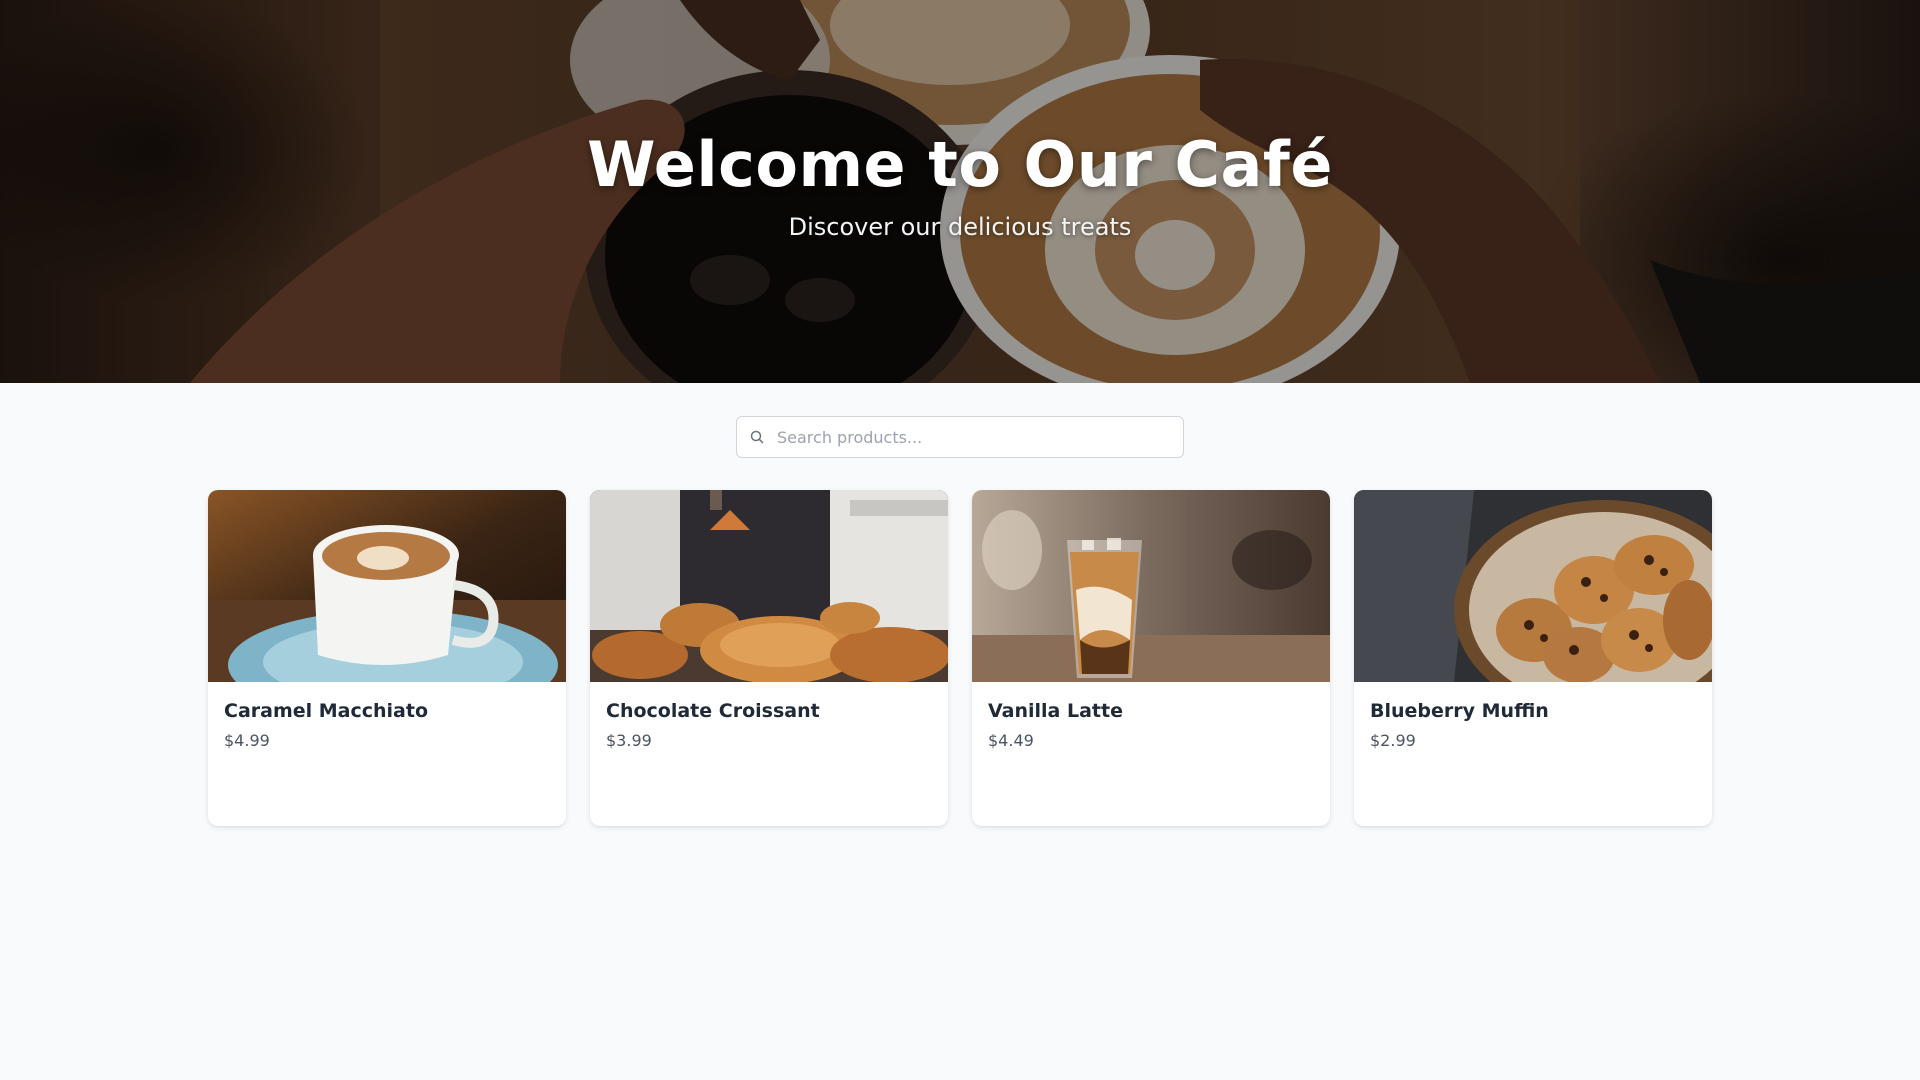 The height and width of the screenshot is (1080, 1920). Describe the element at coordinates (326, 711) in the screenshot. I see `product-name: Caramel Macchiato` at that location.